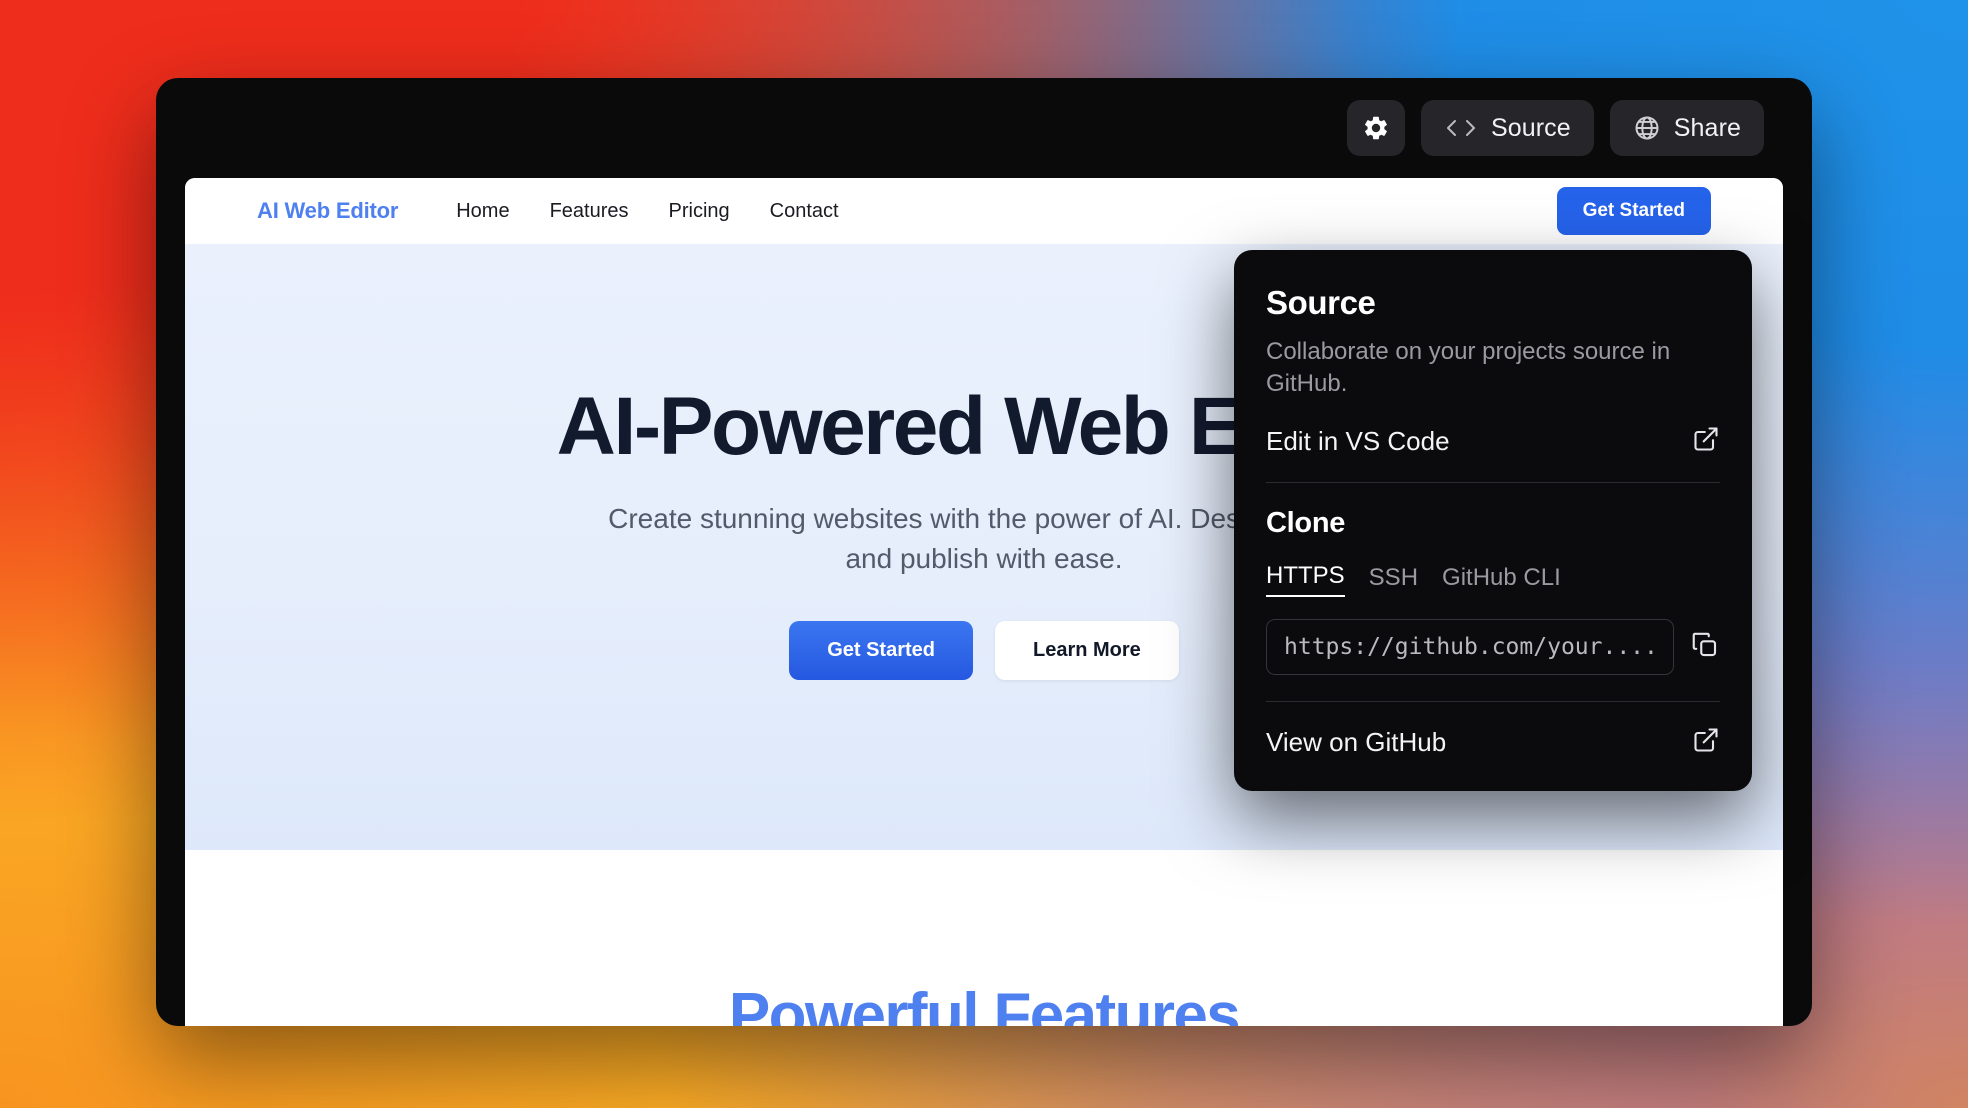 This screenshot has height=1108, width=1968. What do you see at coordinates (1461, 128) in the screenshot?
I see `code-brackets-icon` at bounding box center [1461, 128].